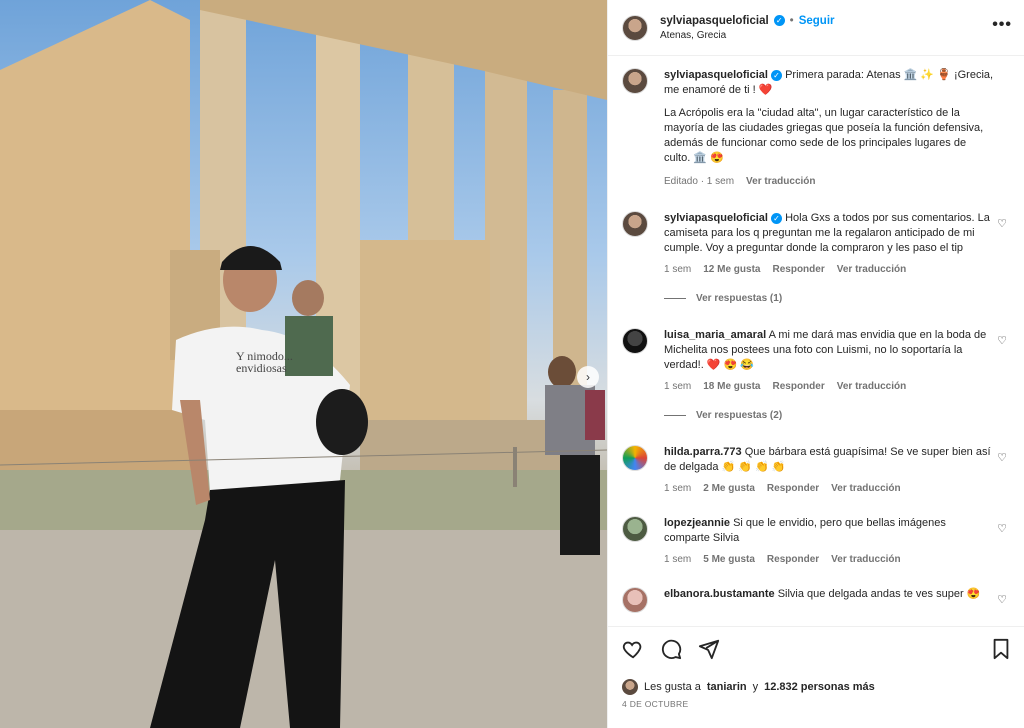 Image resolution: width=1024 pixels, height=728 pixels. I want to click on comment-likes: 2 Me gusta, so click(729, 488).